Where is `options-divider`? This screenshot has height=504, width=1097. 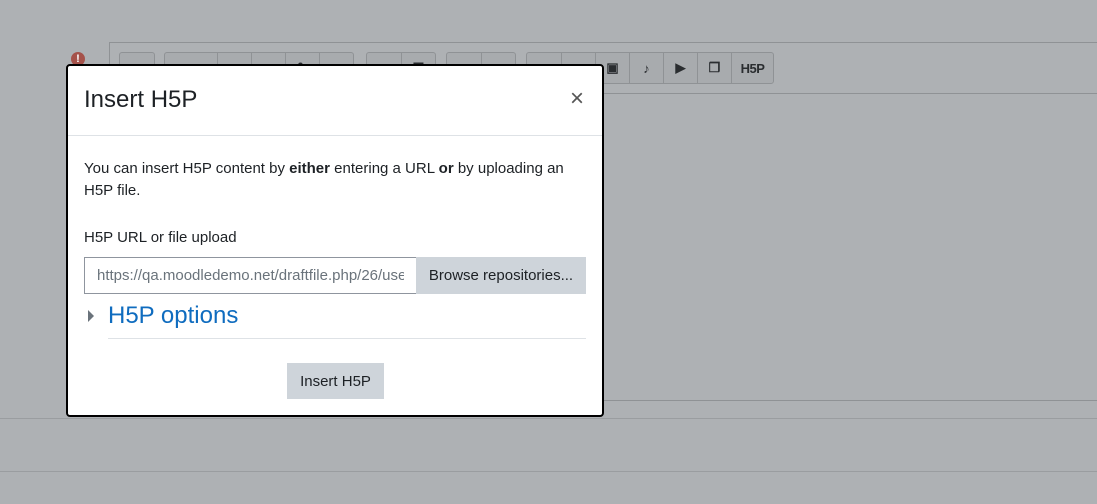
options-divider is located at coordinates (347, 338).